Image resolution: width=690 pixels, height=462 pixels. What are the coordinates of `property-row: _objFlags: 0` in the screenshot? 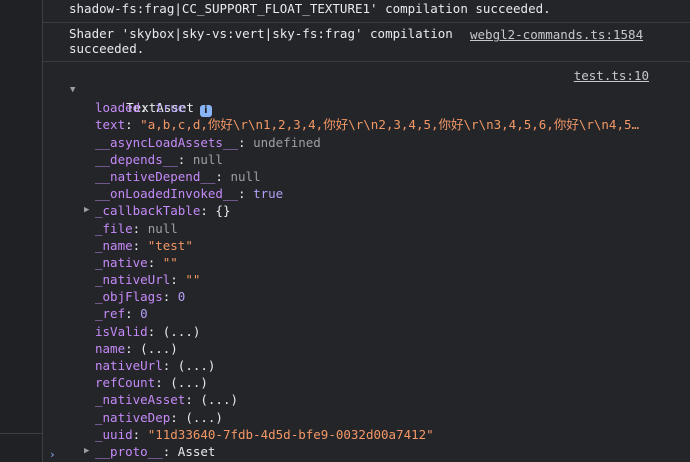 It's located at (366, 296).